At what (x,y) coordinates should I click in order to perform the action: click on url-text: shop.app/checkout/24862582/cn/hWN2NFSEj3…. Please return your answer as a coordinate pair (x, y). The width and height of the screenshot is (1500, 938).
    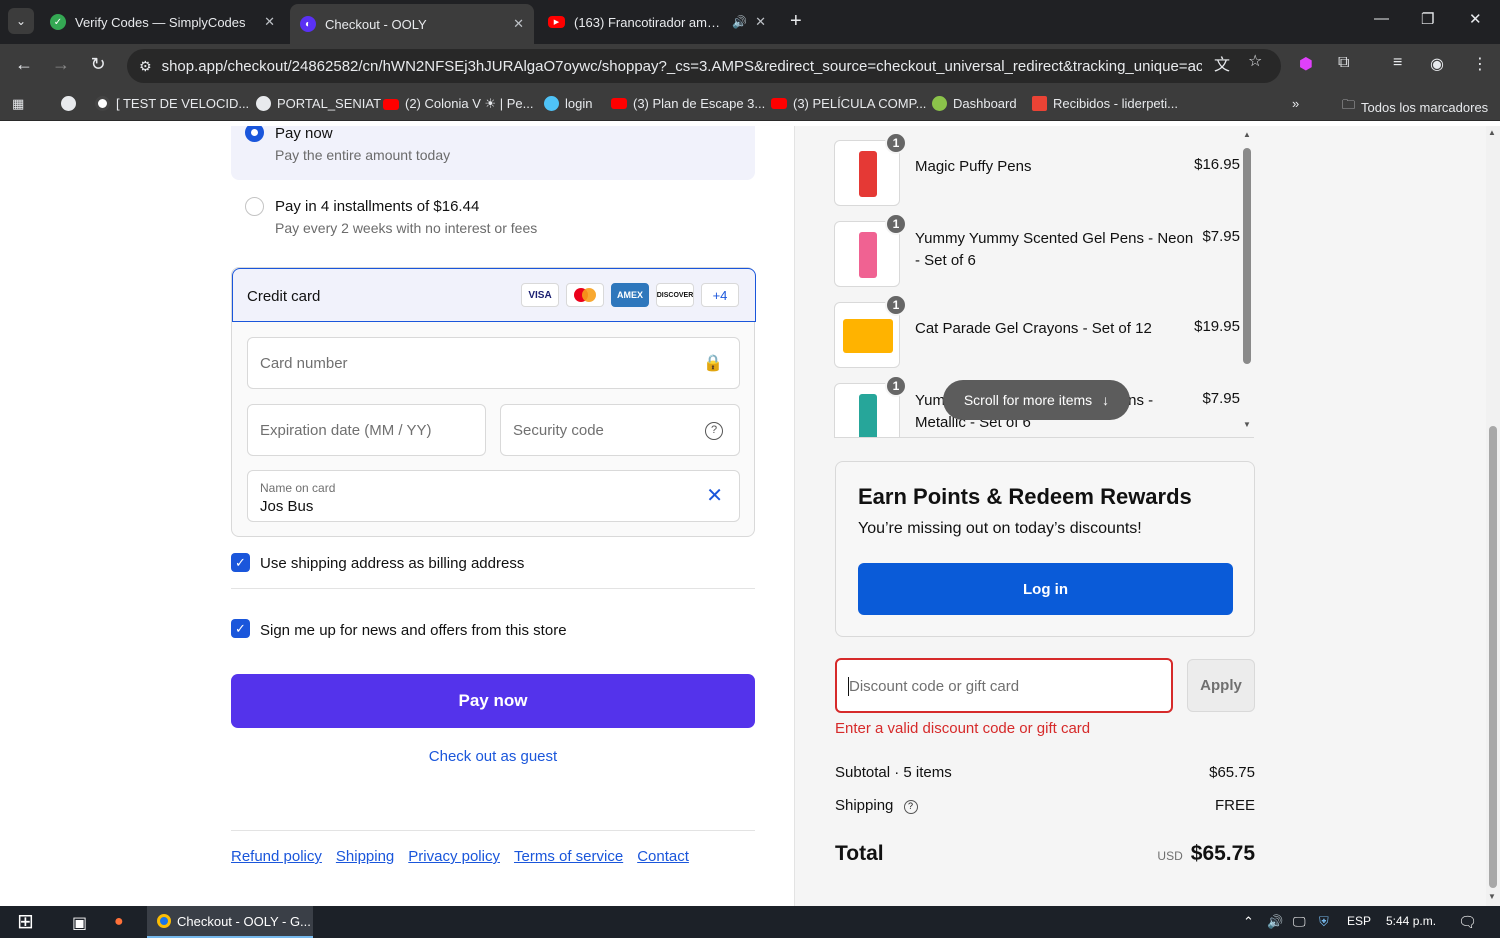
    Looking at the image, I should click on (682, 66).